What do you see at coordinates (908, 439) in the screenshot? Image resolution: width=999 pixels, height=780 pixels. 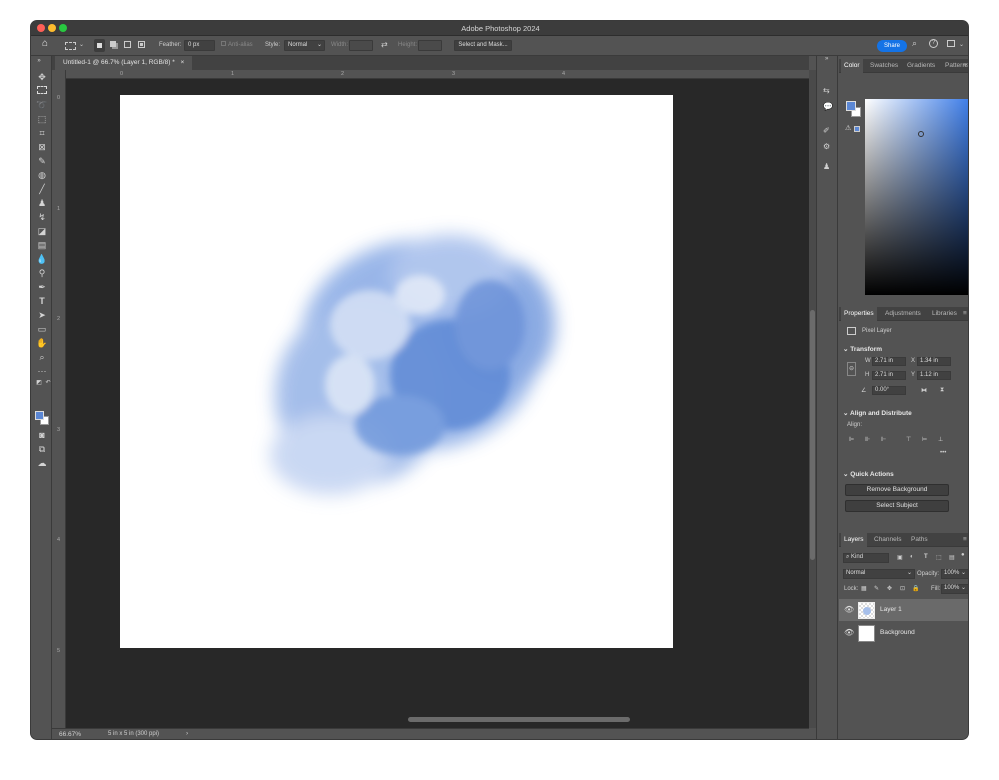 I see `align-top-icon: ⊤` at bounding box center [908, 439].